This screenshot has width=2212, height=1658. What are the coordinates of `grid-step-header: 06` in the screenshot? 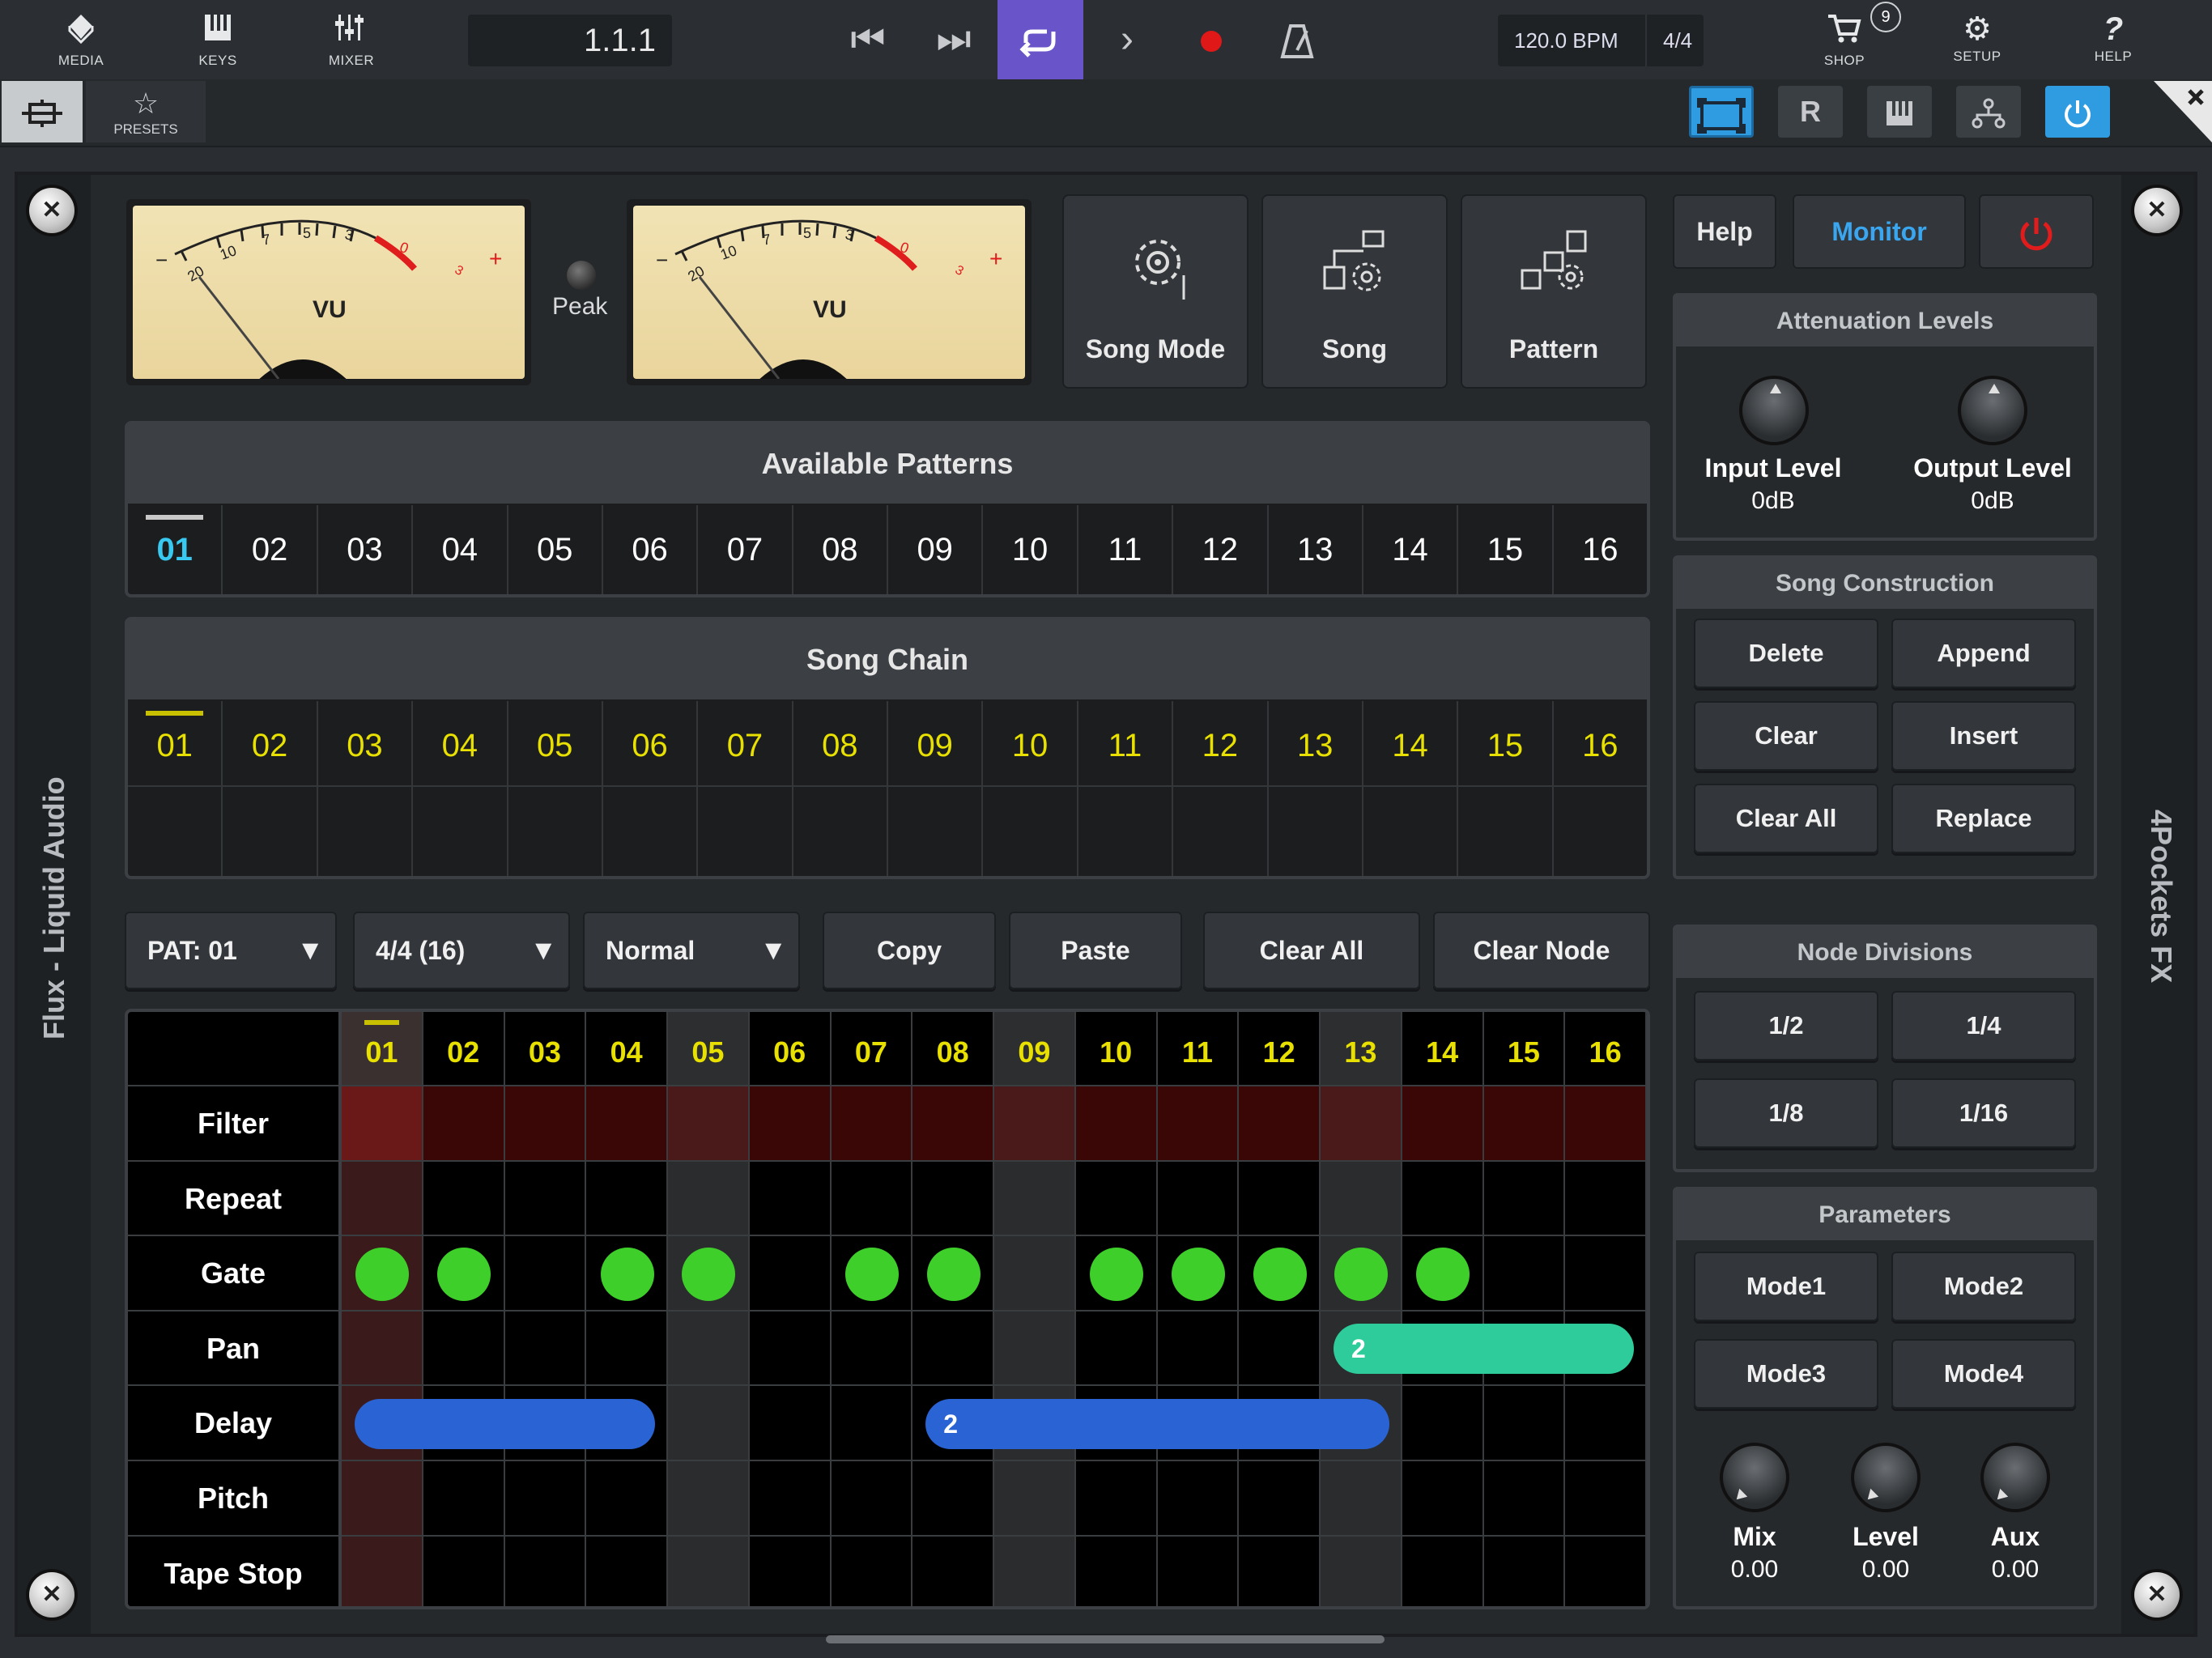 It's located at (791, 1049).